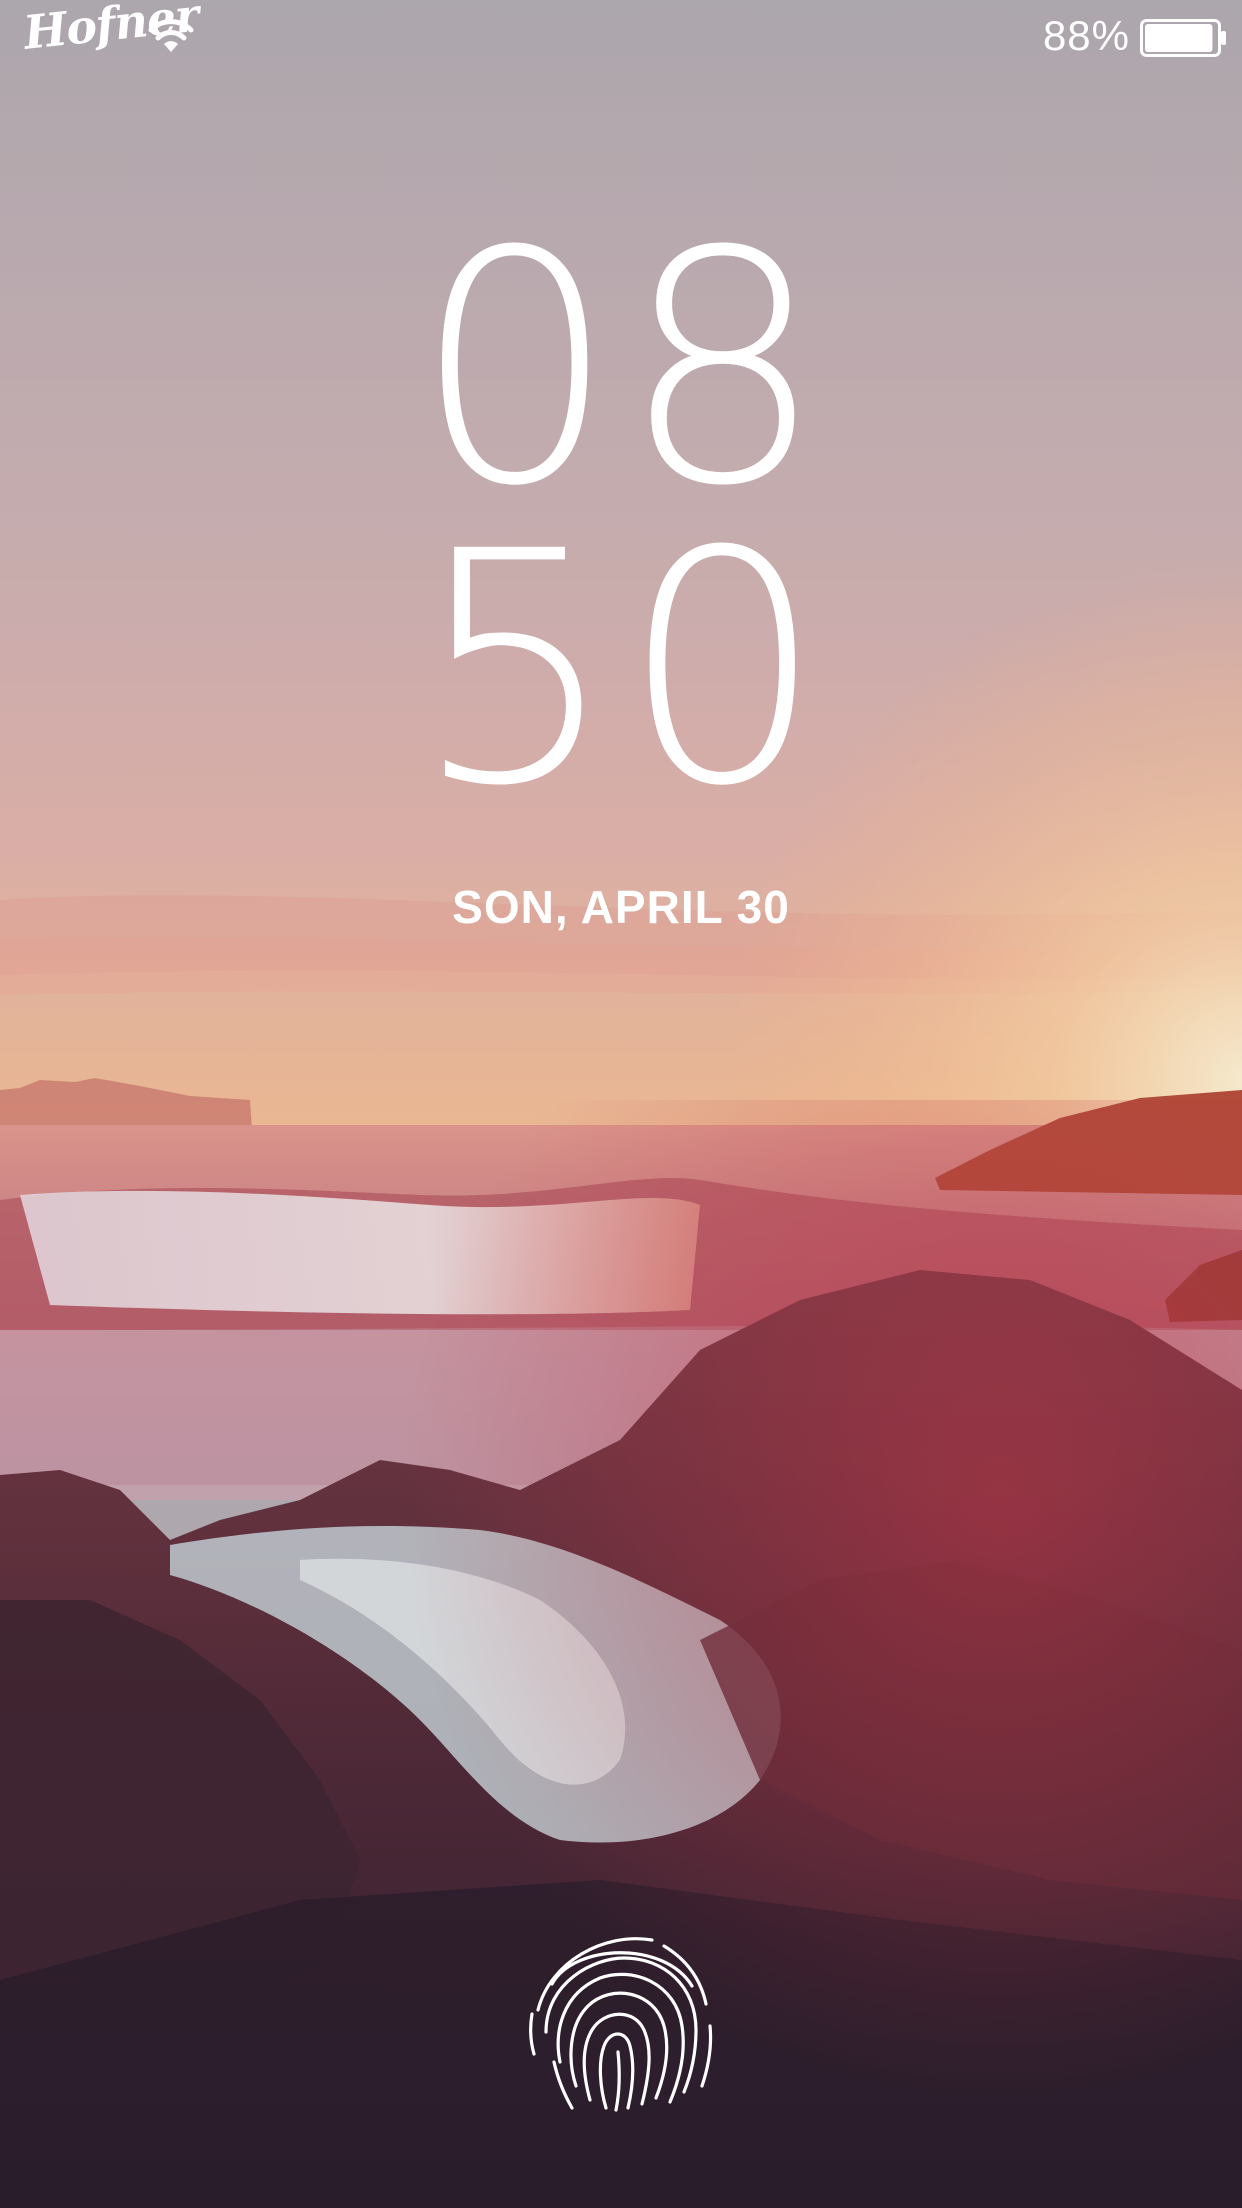 The height and width of the screenshot is (2208, 1242). What do you see at coordinates (1086, 35) in the screenshot?
I see `battery-percentage: 88%` at bounding box center [1086, 35].